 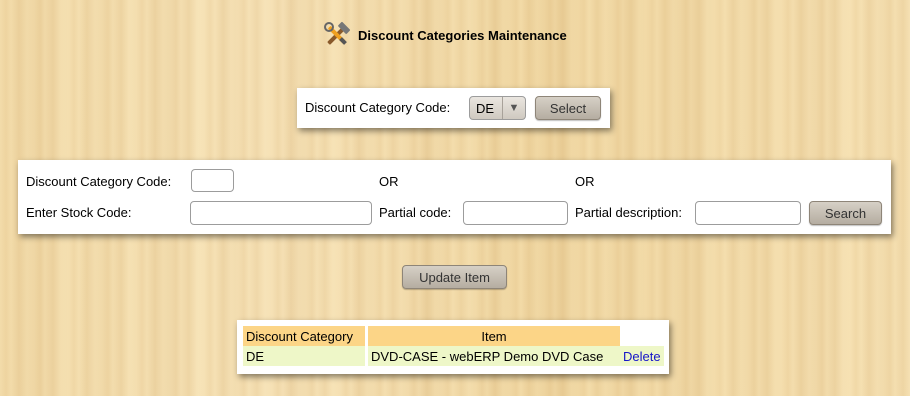 What do you see at coordinates (513, 108) in the screenshot?
I see `chevron-down-icon: ▼` at bounding box center [513, 108].